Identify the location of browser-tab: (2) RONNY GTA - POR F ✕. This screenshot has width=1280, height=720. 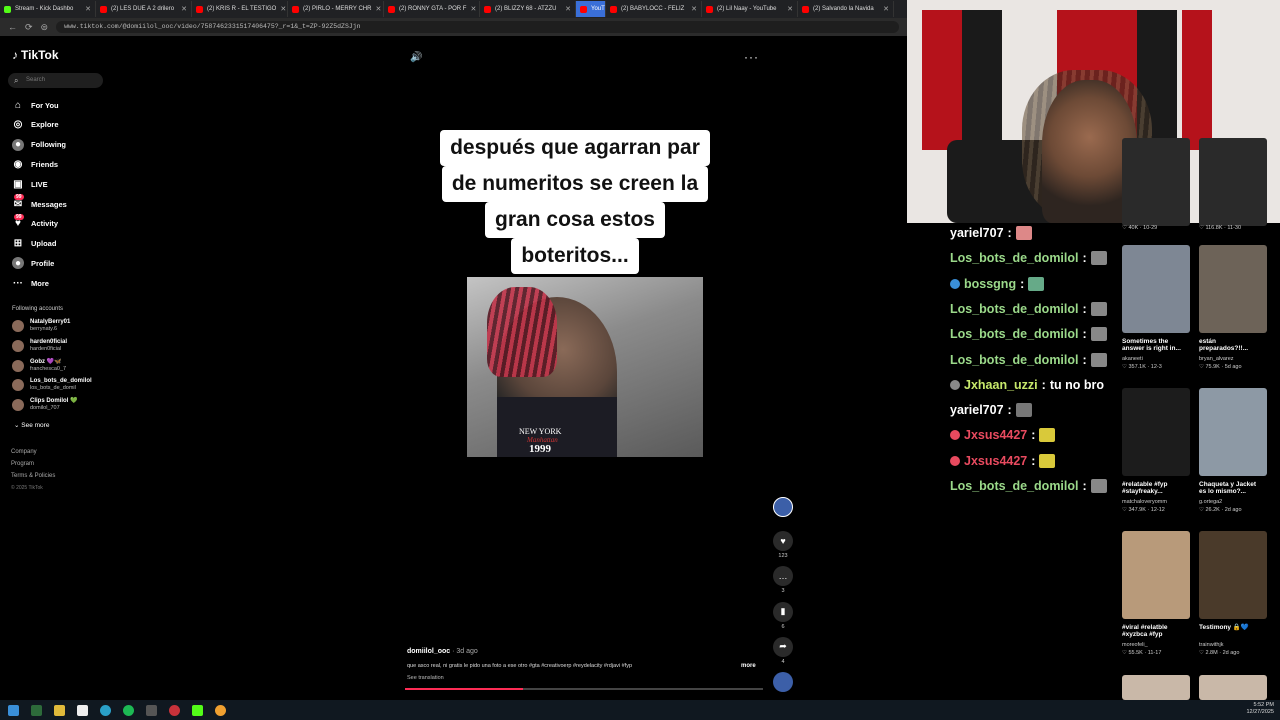
(432, 9).